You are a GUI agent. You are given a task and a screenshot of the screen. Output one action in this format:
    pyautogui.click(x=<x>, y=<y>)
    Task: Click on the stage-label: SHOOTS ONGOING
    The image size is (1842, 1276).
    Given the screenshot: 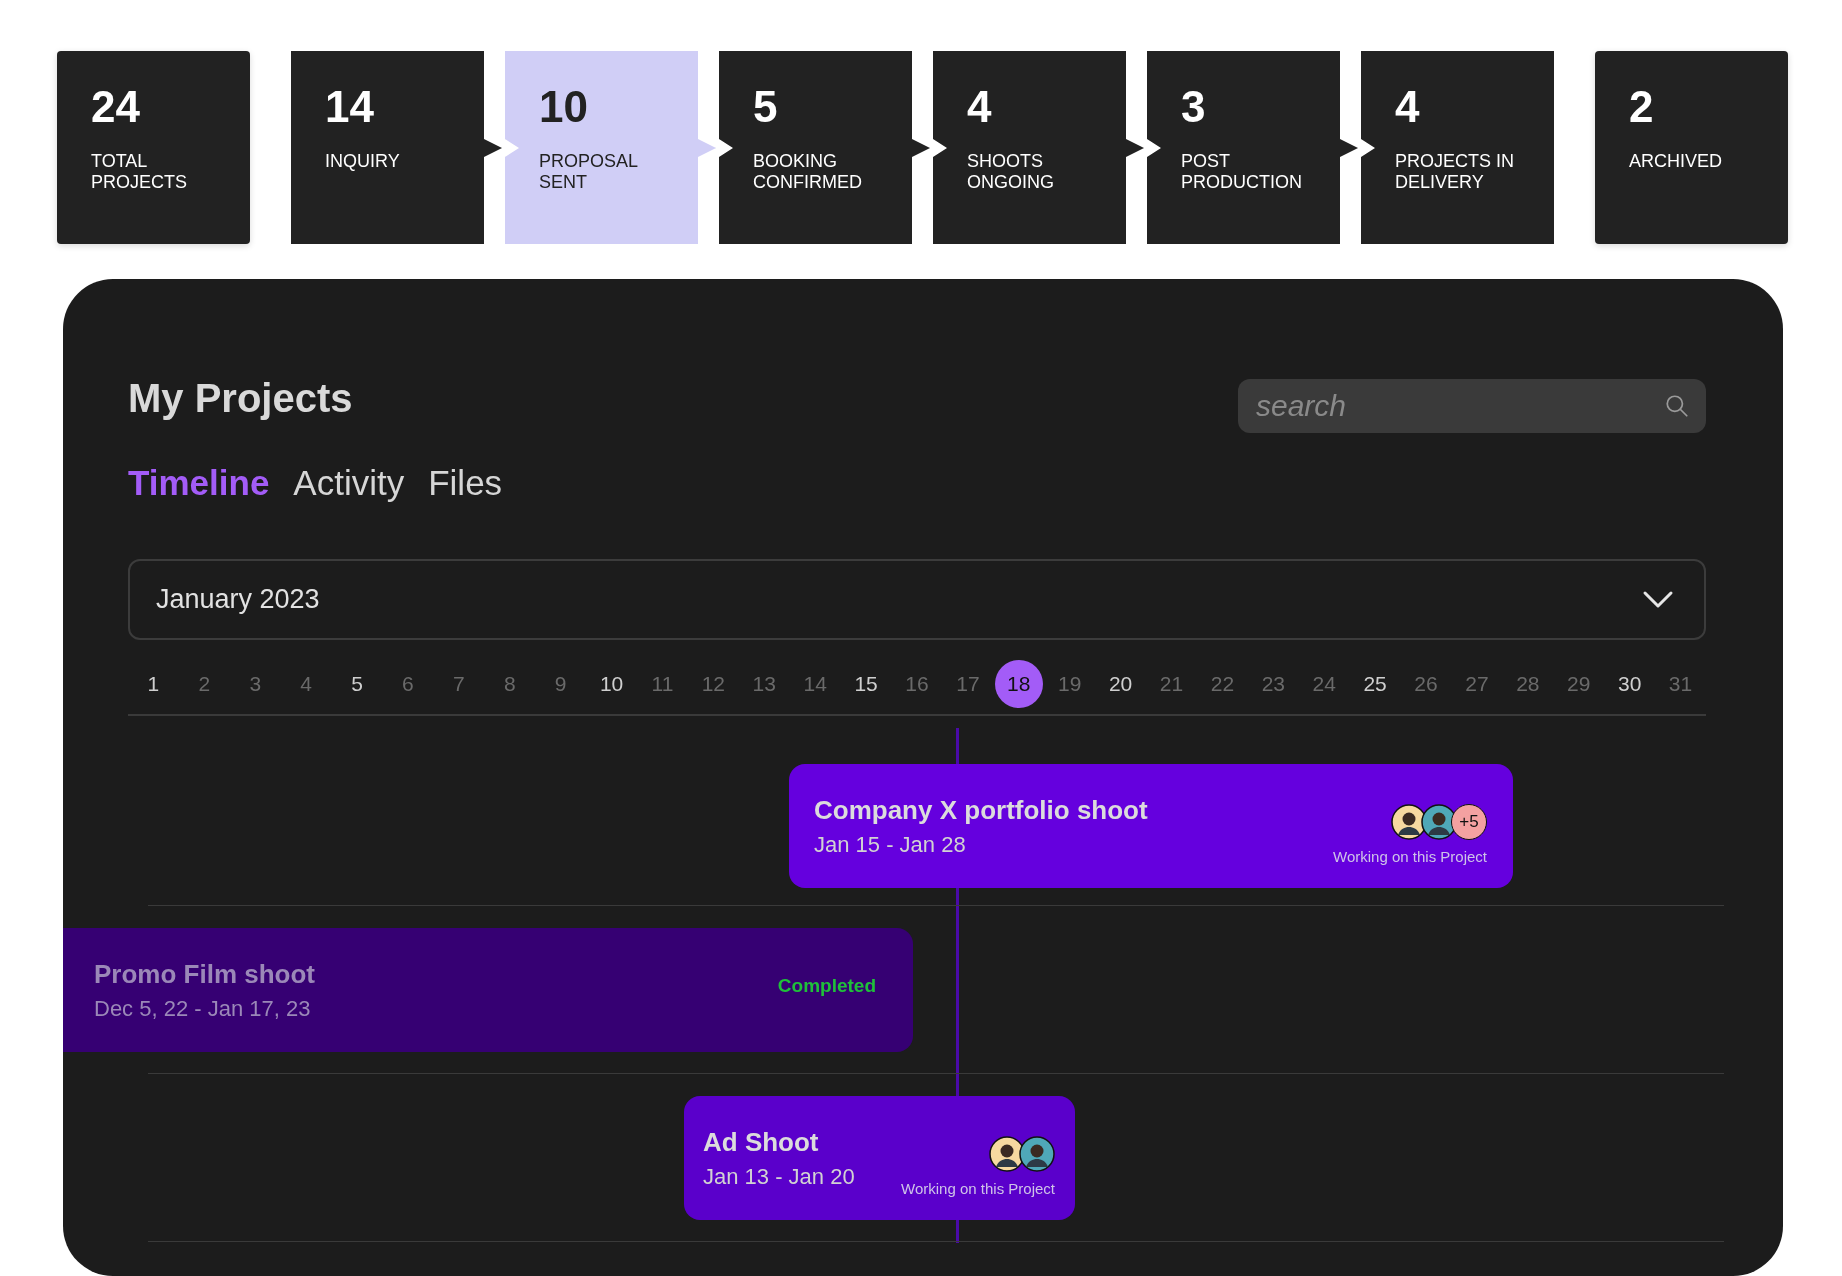 What is the action you would take?
    pyautogui.click(x=1011, y=172)
    